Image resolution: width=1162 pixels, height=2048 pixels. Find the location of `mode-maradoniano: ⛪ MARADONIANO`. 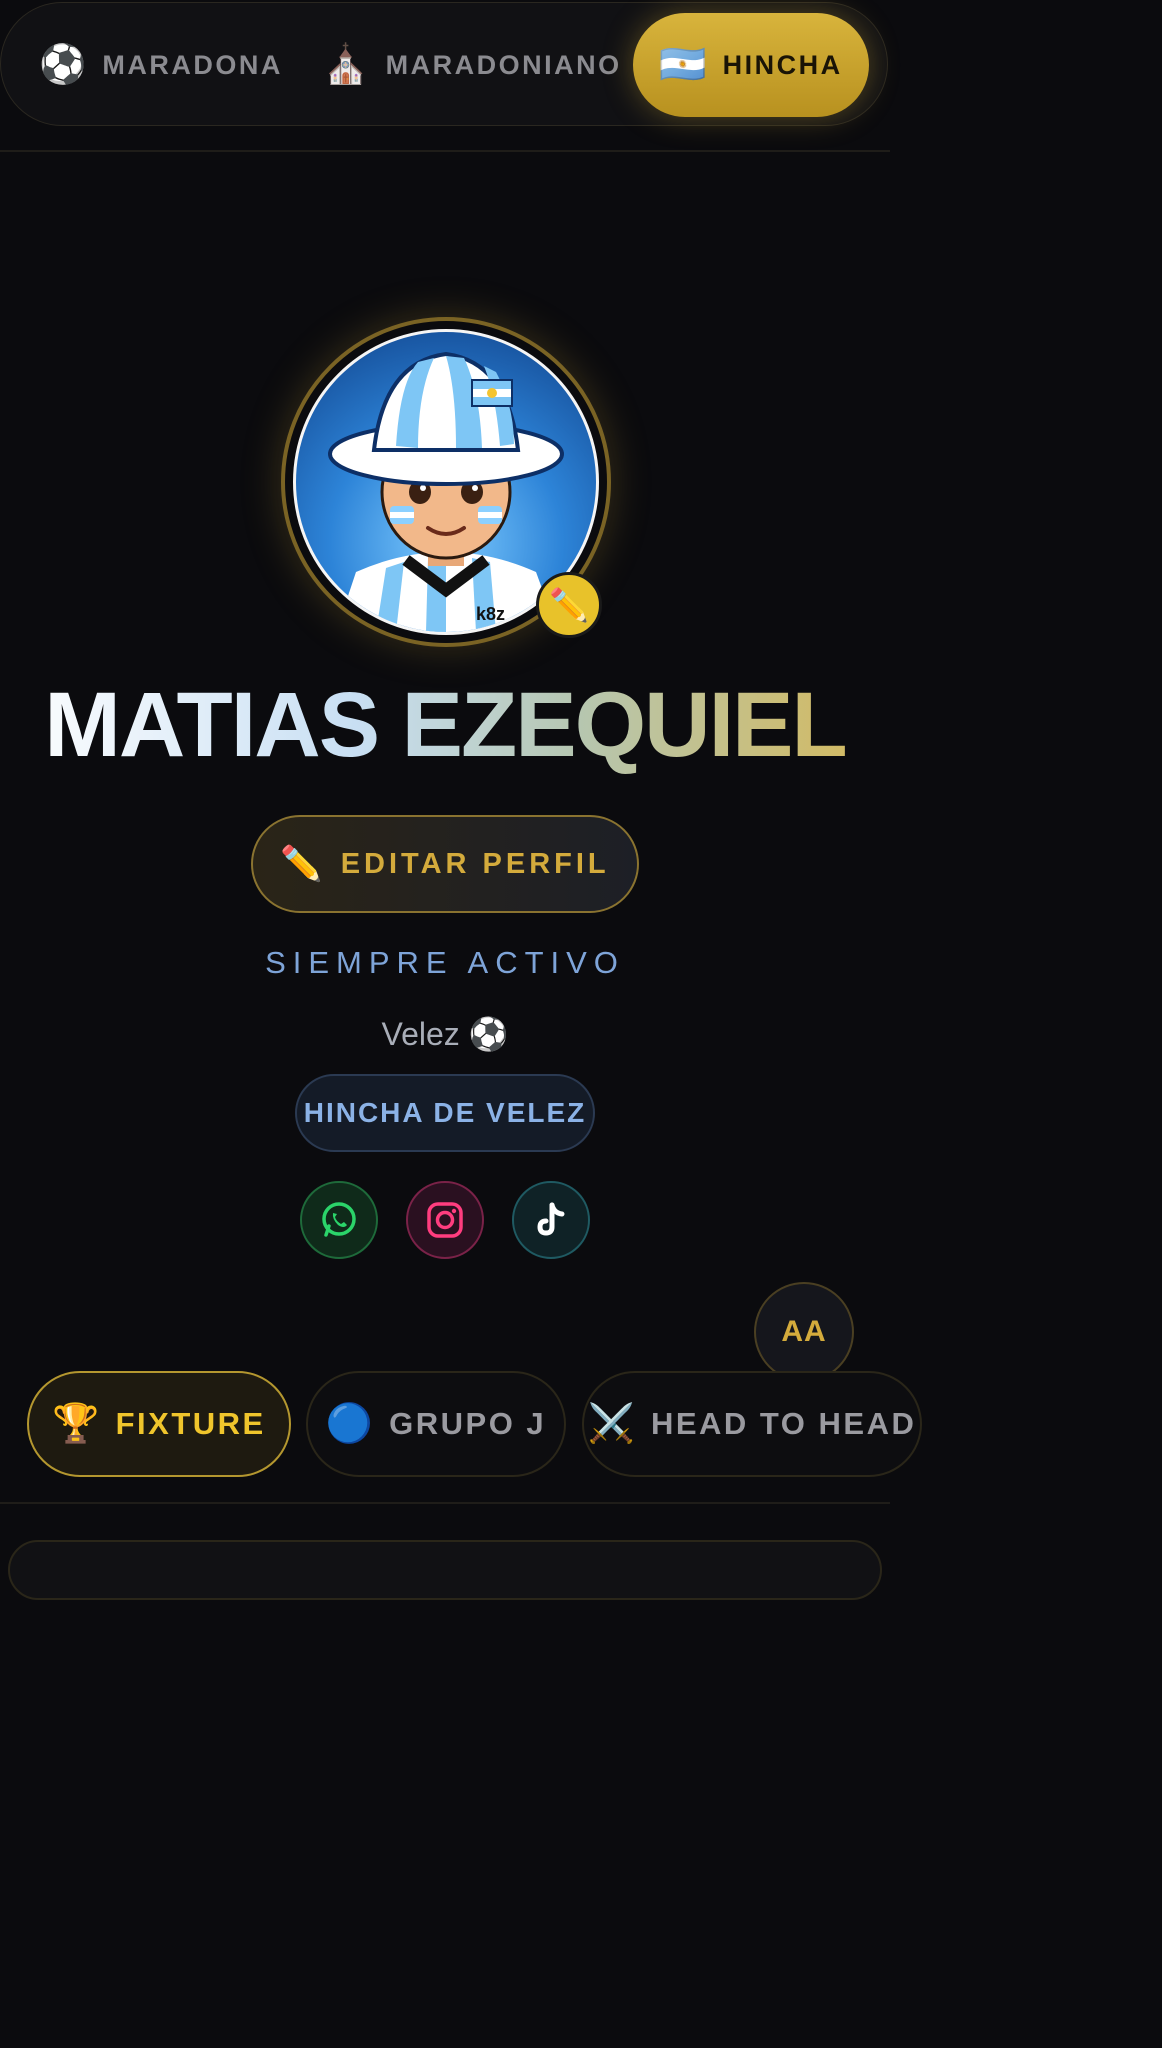

mode-maradoniano: ⛪ MARADONIANO is located at coordinates (470, 65).